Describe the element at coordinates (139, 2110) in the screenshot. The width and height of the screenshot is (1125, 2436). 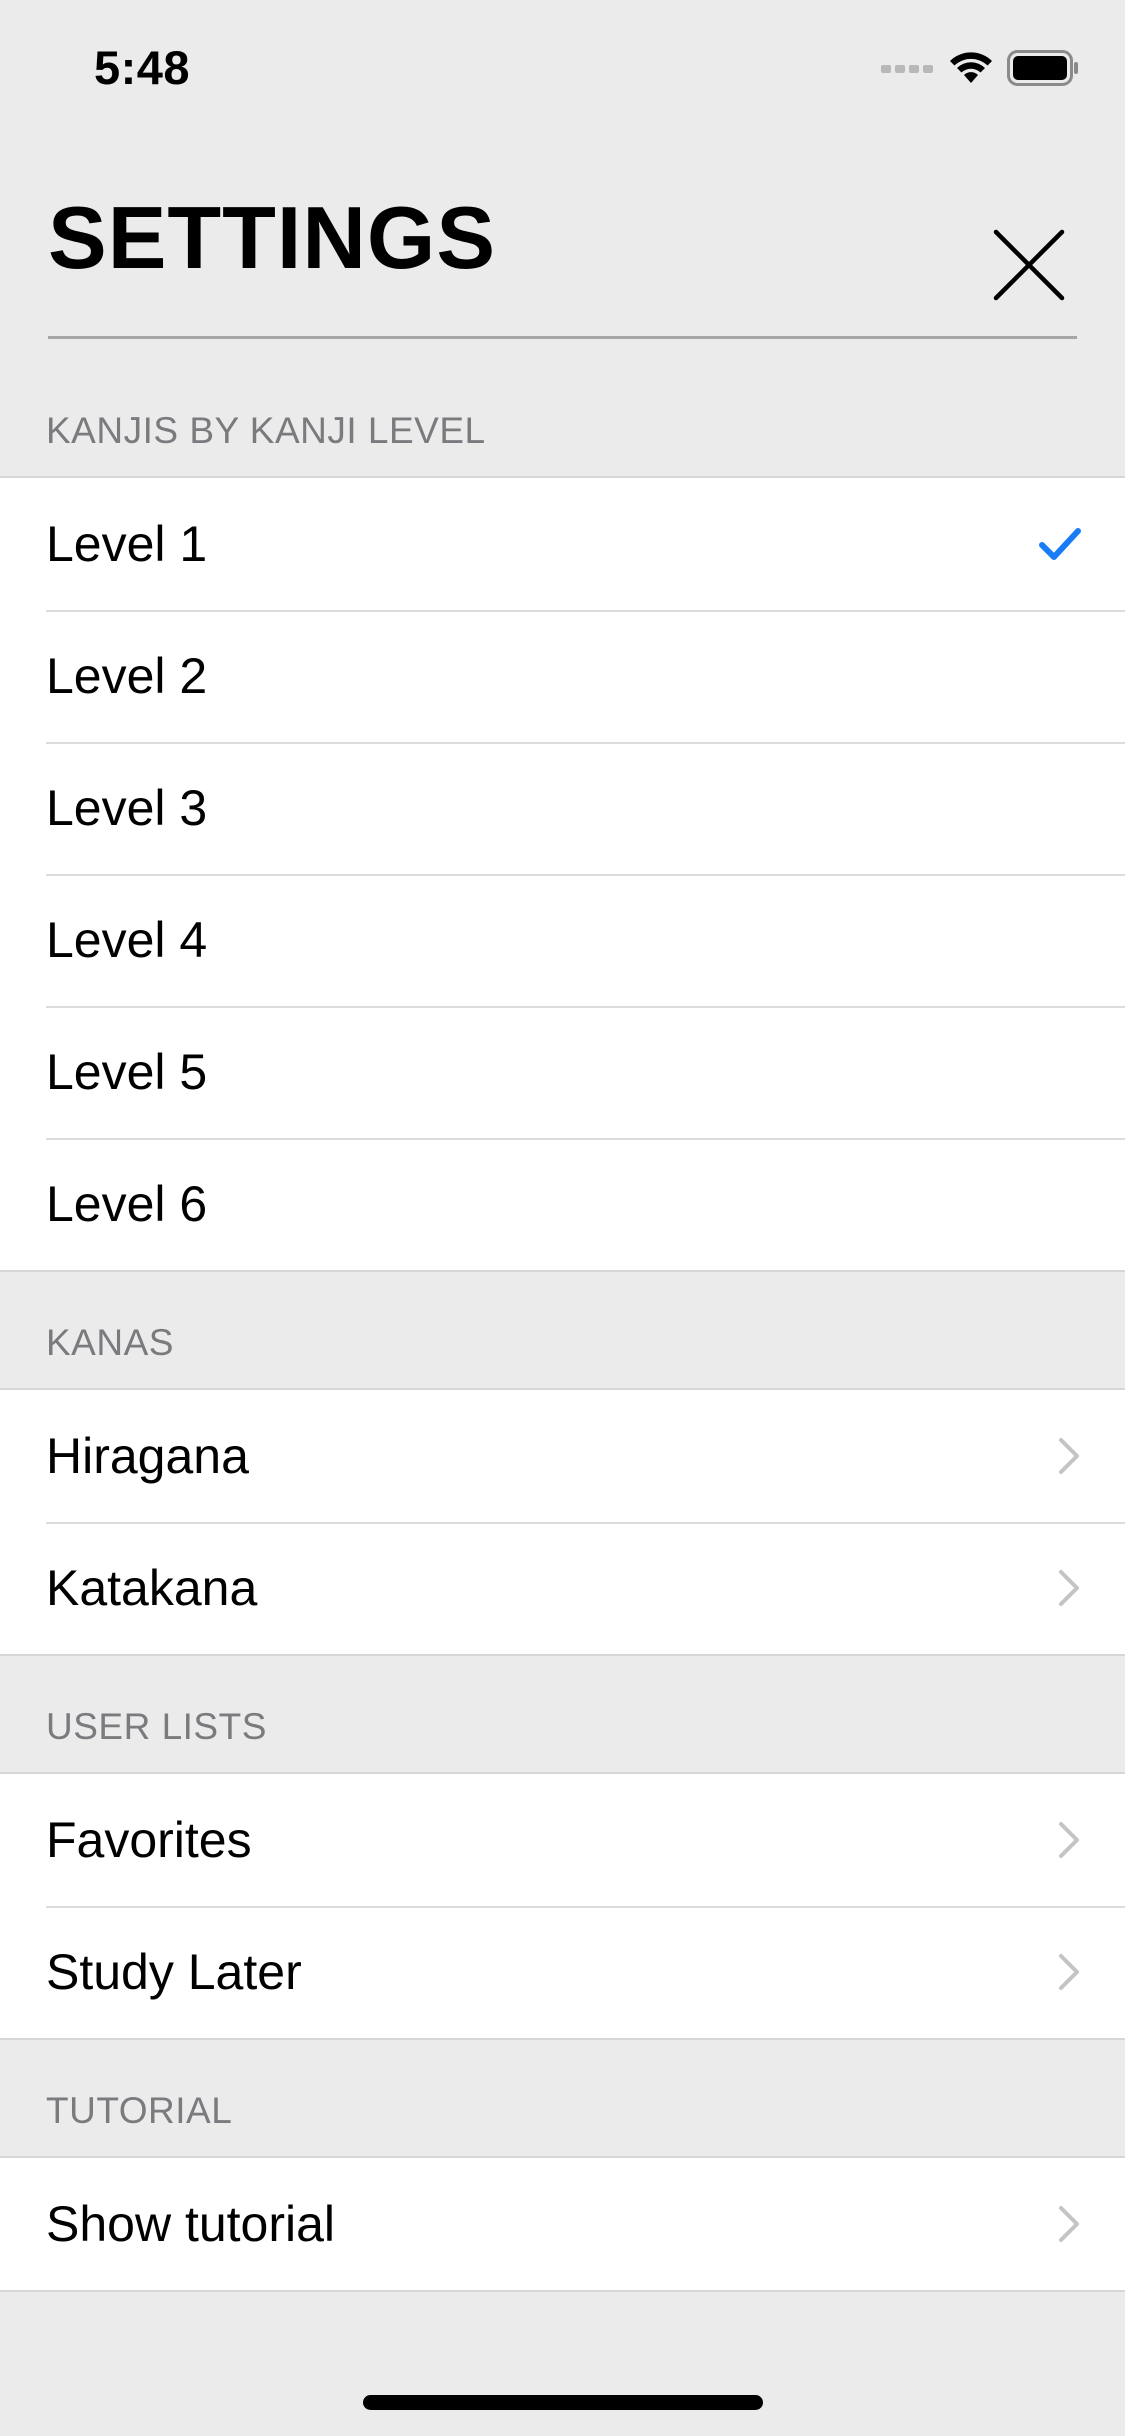
I see `section-header-tutorial: TUTORIAL` at that location.